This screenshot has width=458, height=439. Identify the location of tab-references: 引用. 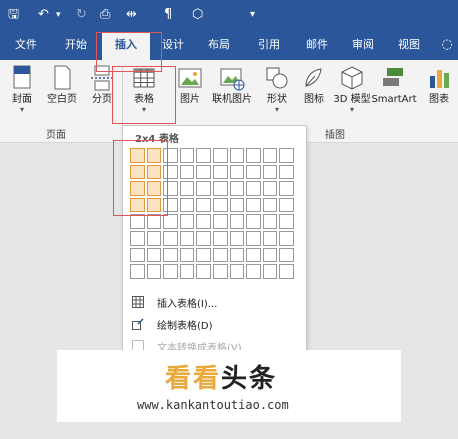
(269, 46).